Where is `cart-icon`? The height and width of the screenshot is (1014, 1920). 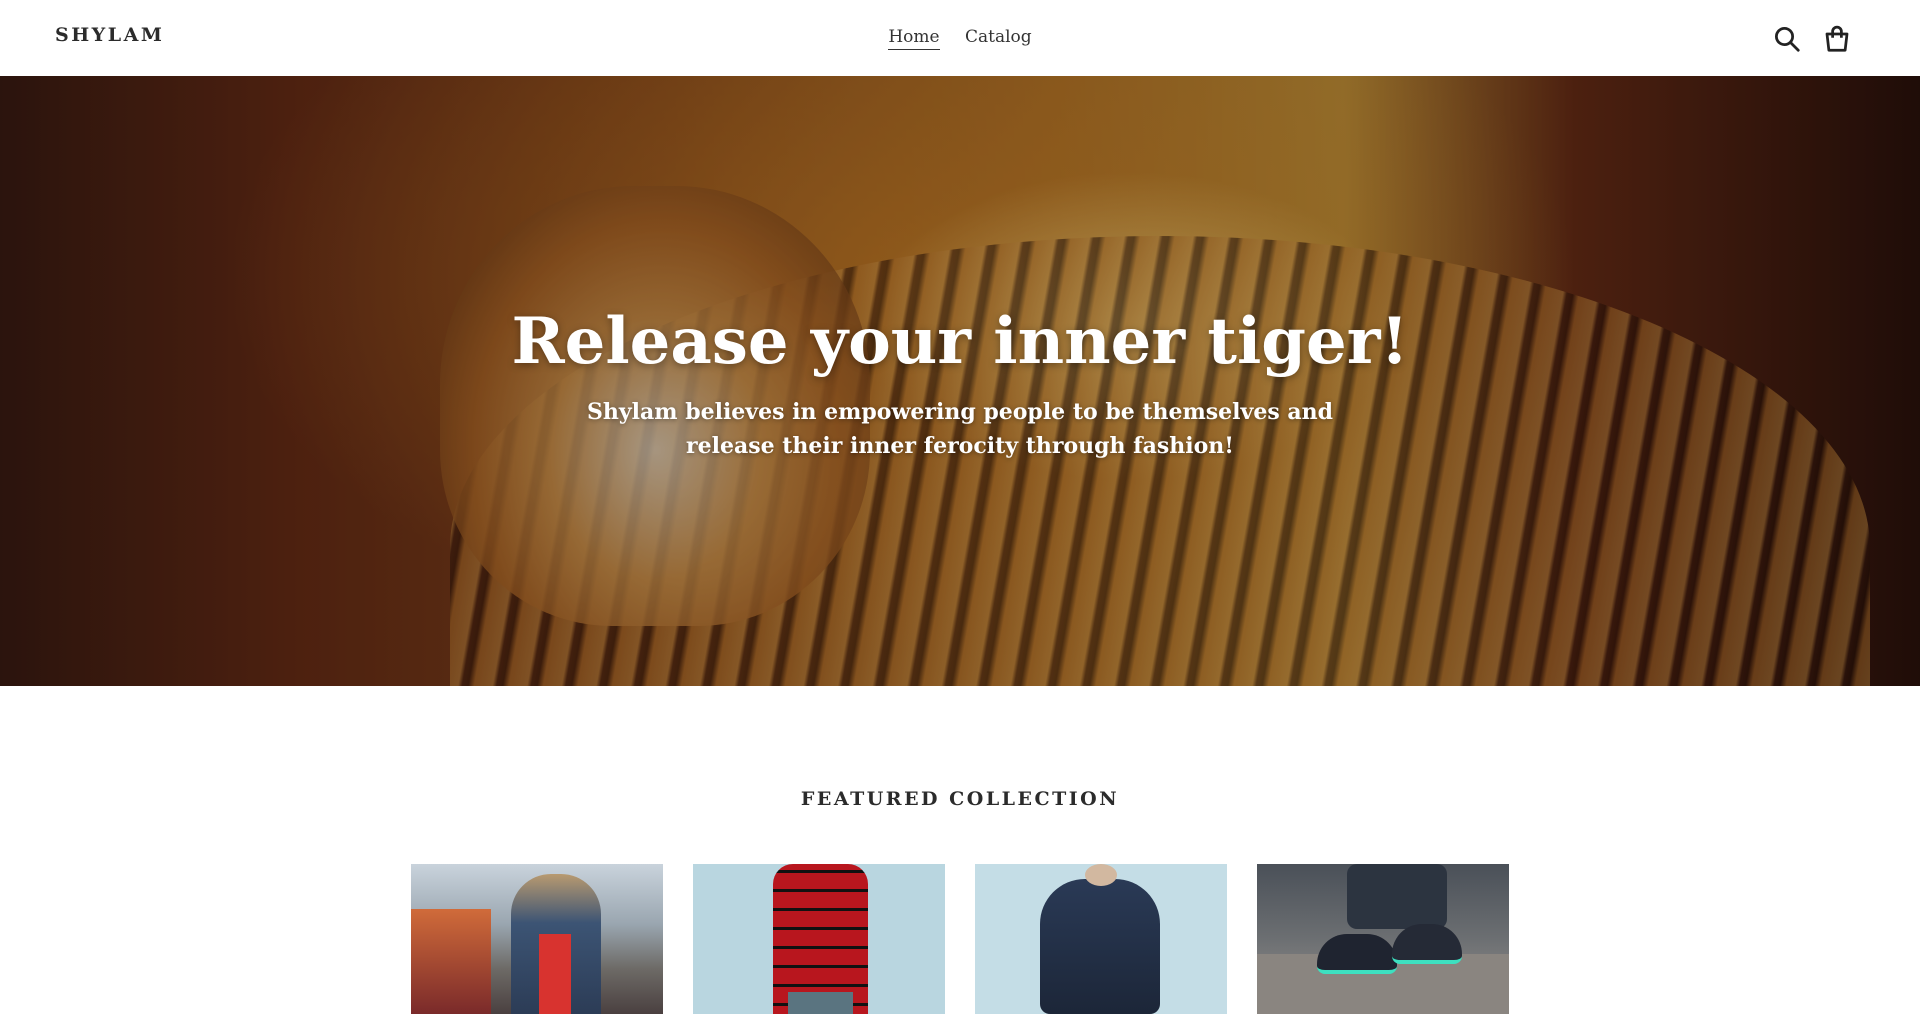 cart-icon is located at coordinates (1837, 38).